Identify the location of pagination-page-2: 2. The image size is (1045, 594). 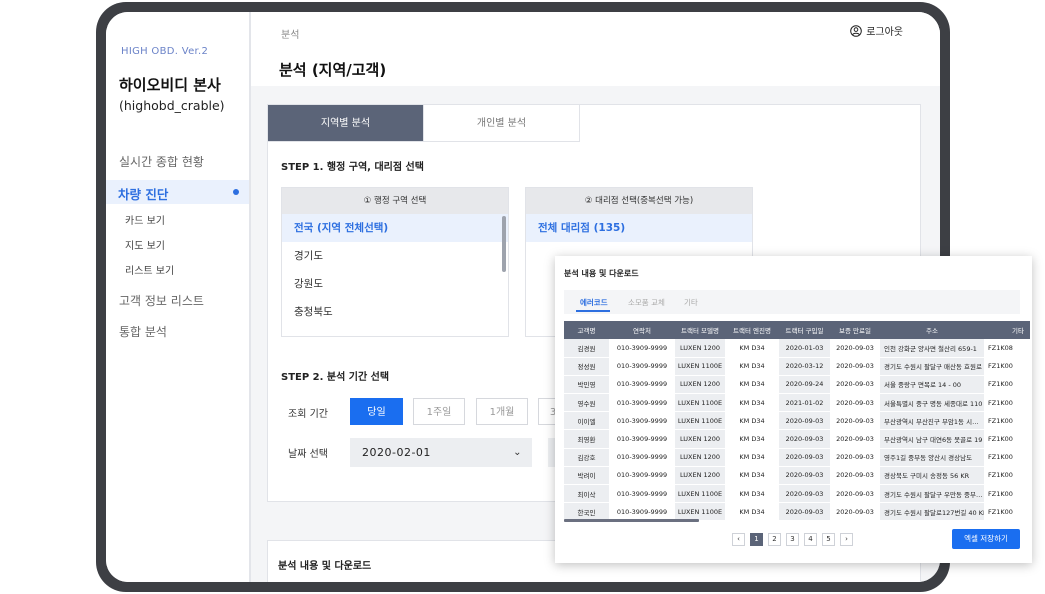
(774, 539).